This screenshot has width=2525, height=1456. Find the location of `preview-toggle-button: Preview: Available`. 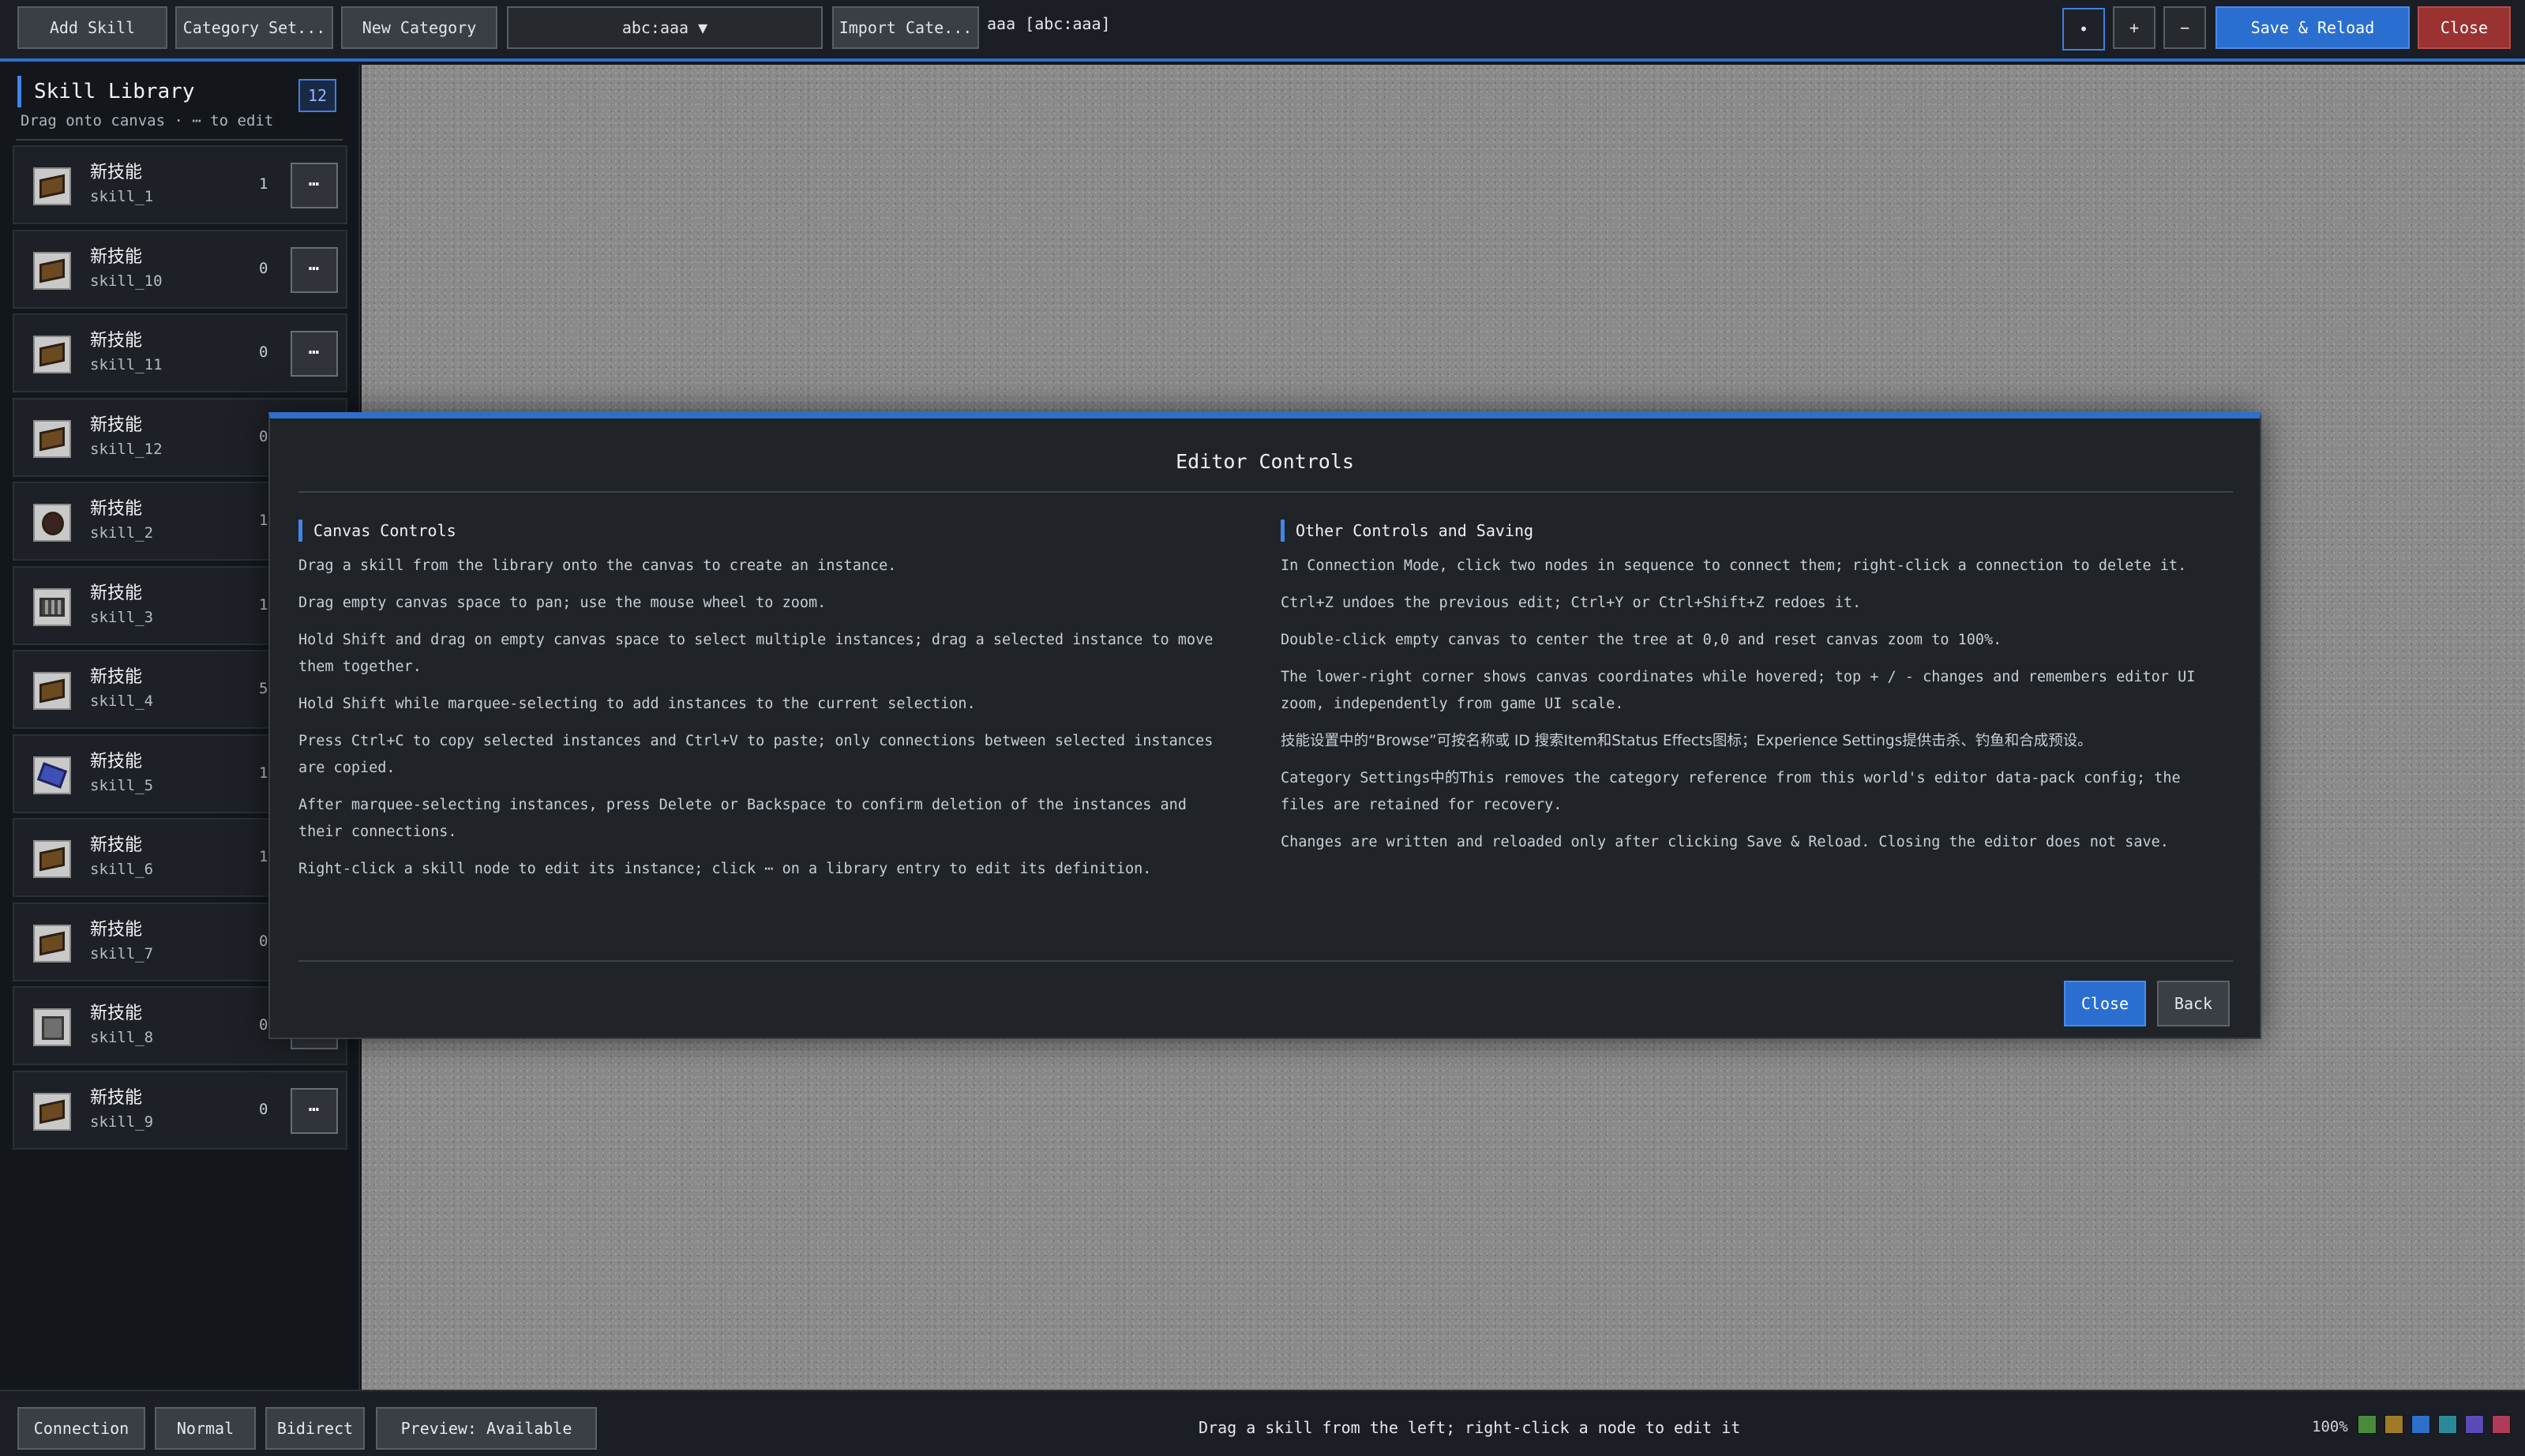

preview-toggle-button: Preview: Available is located at coordinates (486, 1428).